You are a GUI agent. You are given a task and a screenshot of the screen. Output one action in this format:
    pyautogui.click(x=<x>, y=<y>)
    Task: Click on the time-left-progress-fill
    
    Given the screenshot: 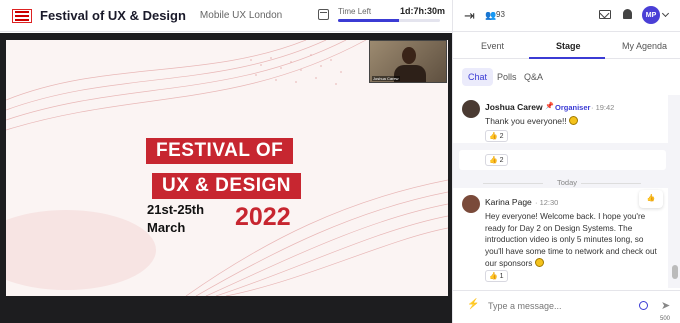 What is the action you would take?
    pyautogui.click(x=369, y=20)
    